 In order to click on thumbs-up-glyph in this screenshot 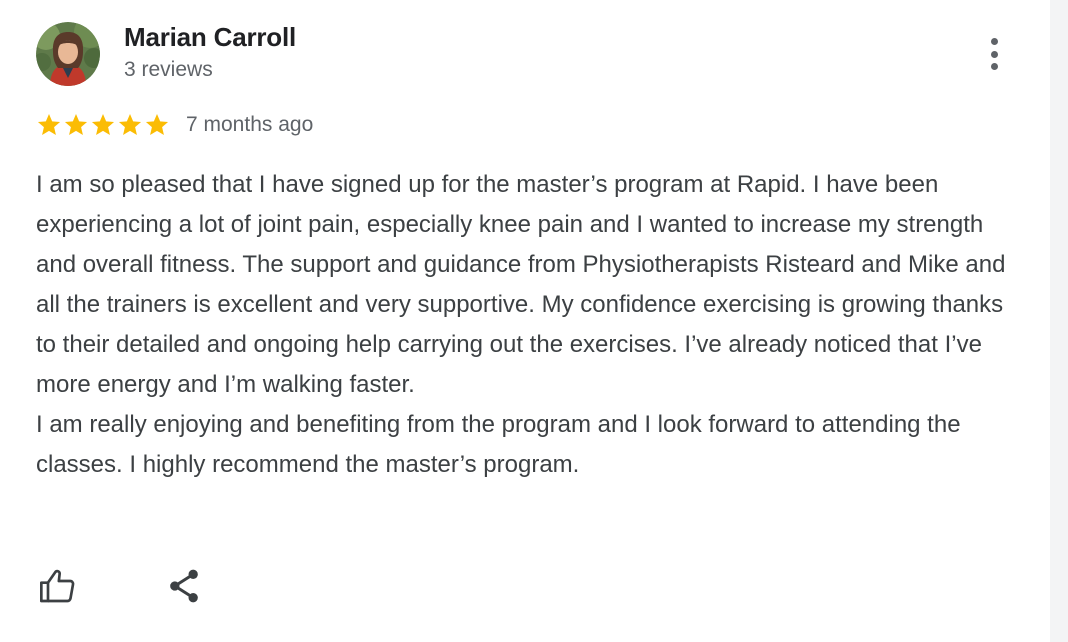, I will do `click(57, 586)`.